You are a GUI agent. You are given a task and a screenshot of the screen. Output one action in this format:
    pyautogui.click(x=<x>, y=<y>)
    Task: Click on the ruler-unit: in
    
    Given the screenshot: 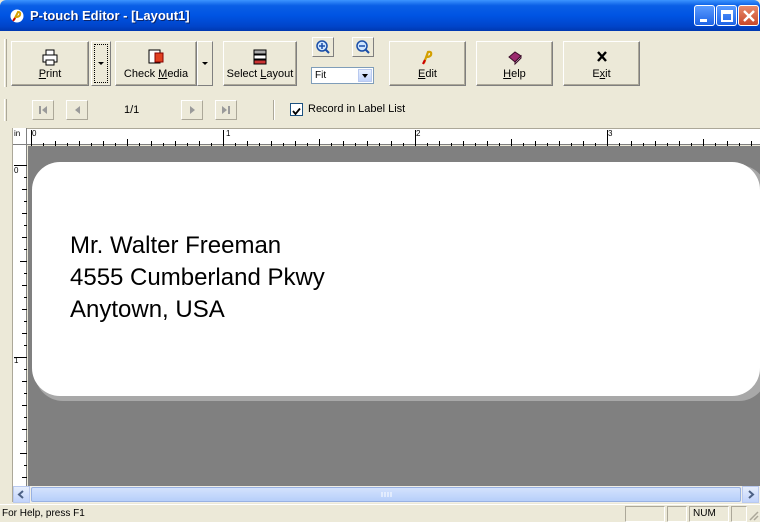 What is the action you would take?
    pyautogui.click(x=17, y=133)
    